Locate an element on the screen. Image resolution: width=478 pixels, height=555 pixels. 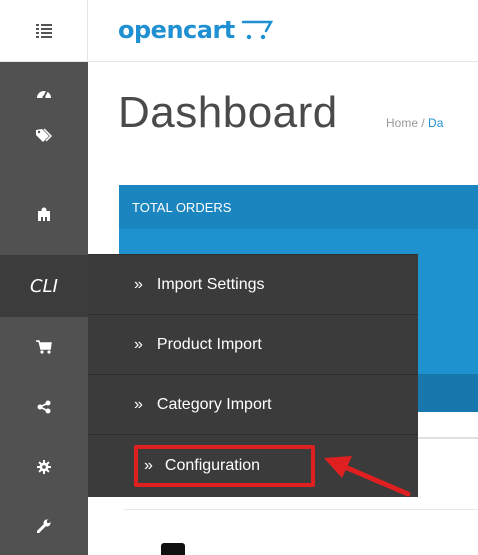
logo-text: opencart is located at coordinates (176, 30).